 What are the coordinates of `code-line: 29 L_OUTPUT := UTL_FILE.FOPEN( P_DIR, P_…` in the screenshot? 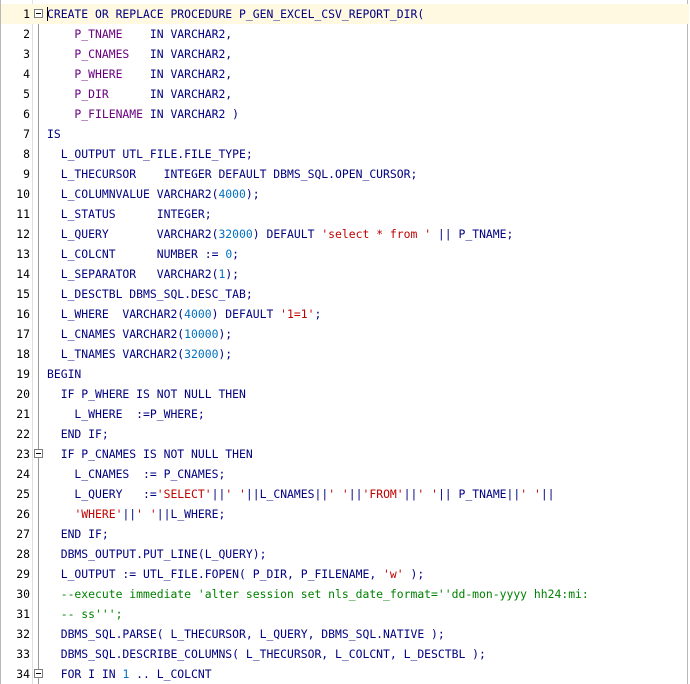 It's located at (345, 574).